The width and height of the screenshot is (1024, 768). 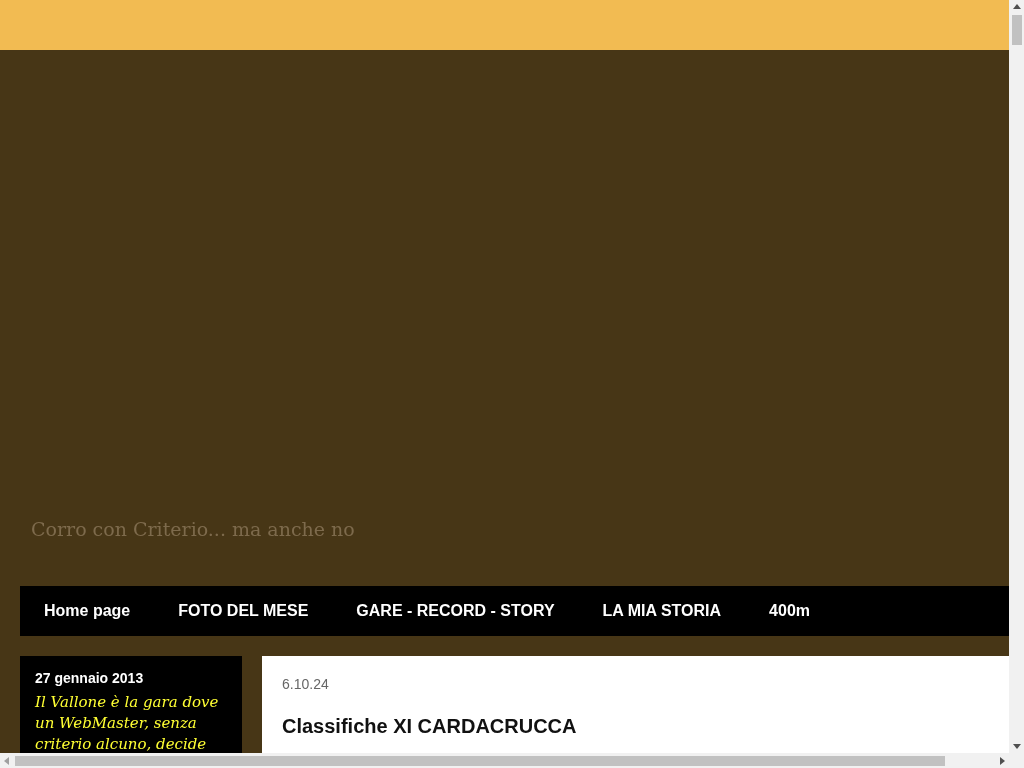 What do you see at coordinates (127, 722) in the screenshot?
I see `sidebar-text: Il Vallone è la gara dove un WebMaster, senza criterio alcuno, decide` at bounding box center [127, 722].